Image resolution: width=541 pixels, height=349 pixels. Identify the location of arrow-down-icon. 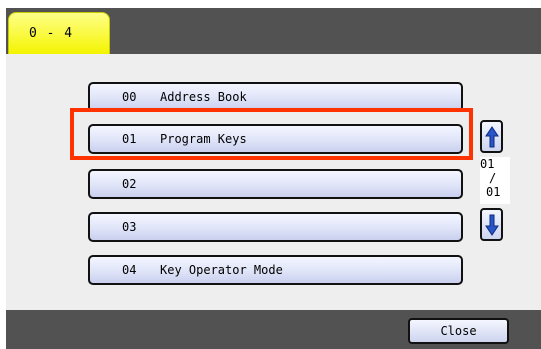
(492, 225).